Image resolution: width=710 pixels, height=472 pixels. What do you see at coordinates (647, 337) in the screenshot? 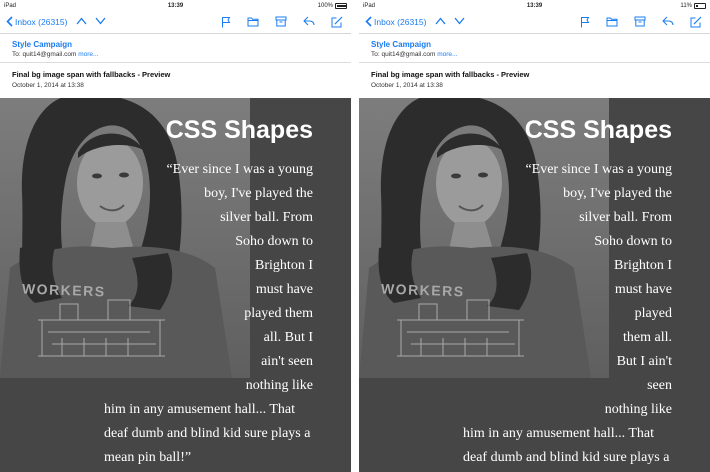
I see `quote-line: them all.` at bounding box center [647, 337].